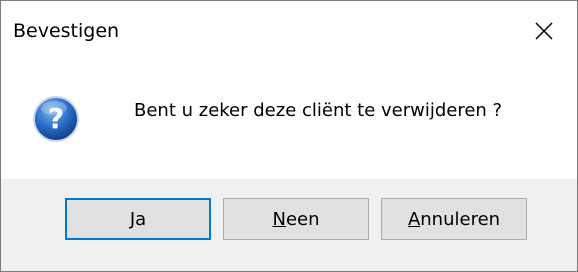 Image resolution: width=578 pixels, height=272 pixels. I want to click on close-icon, so click(544, 31).